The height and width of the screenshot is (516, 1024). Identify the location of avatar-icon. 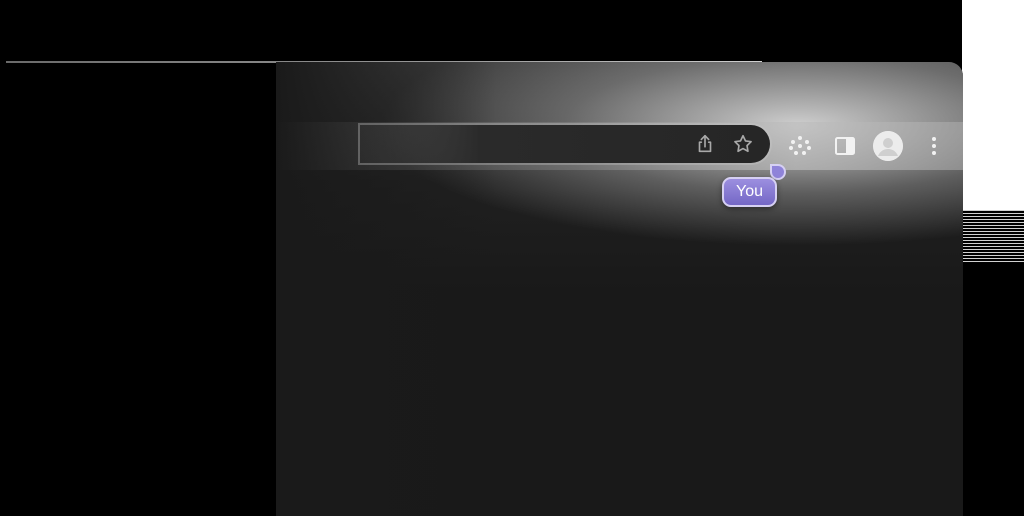
(888, 146).